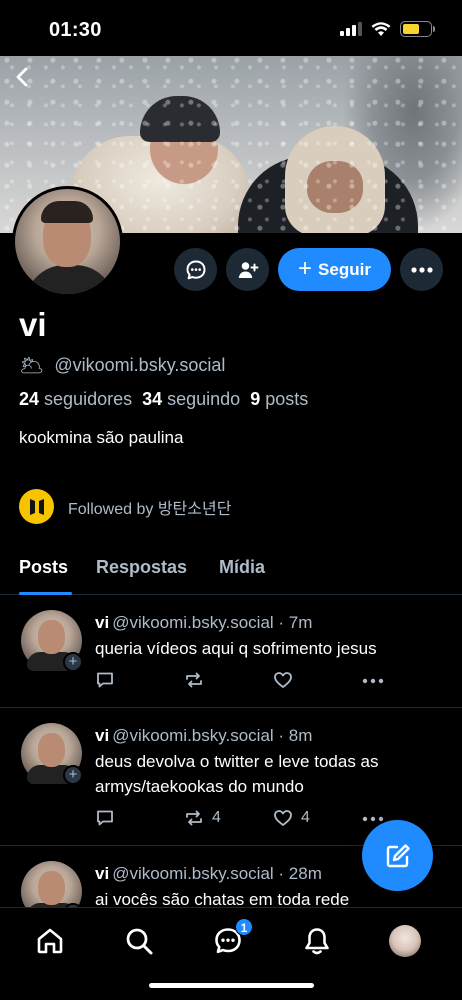  I want to click on nav-notifications, so click(317, 941).